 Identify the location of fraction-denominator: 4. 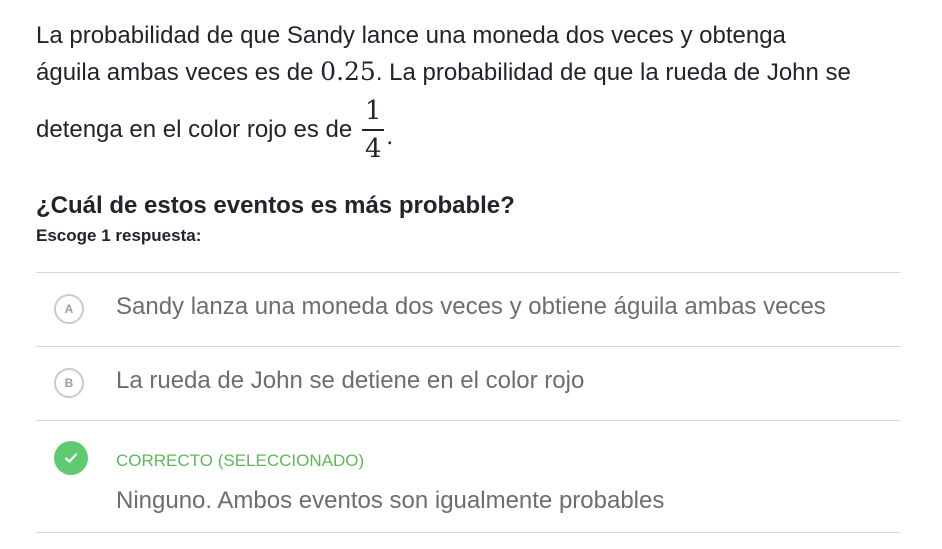
(373, 148).